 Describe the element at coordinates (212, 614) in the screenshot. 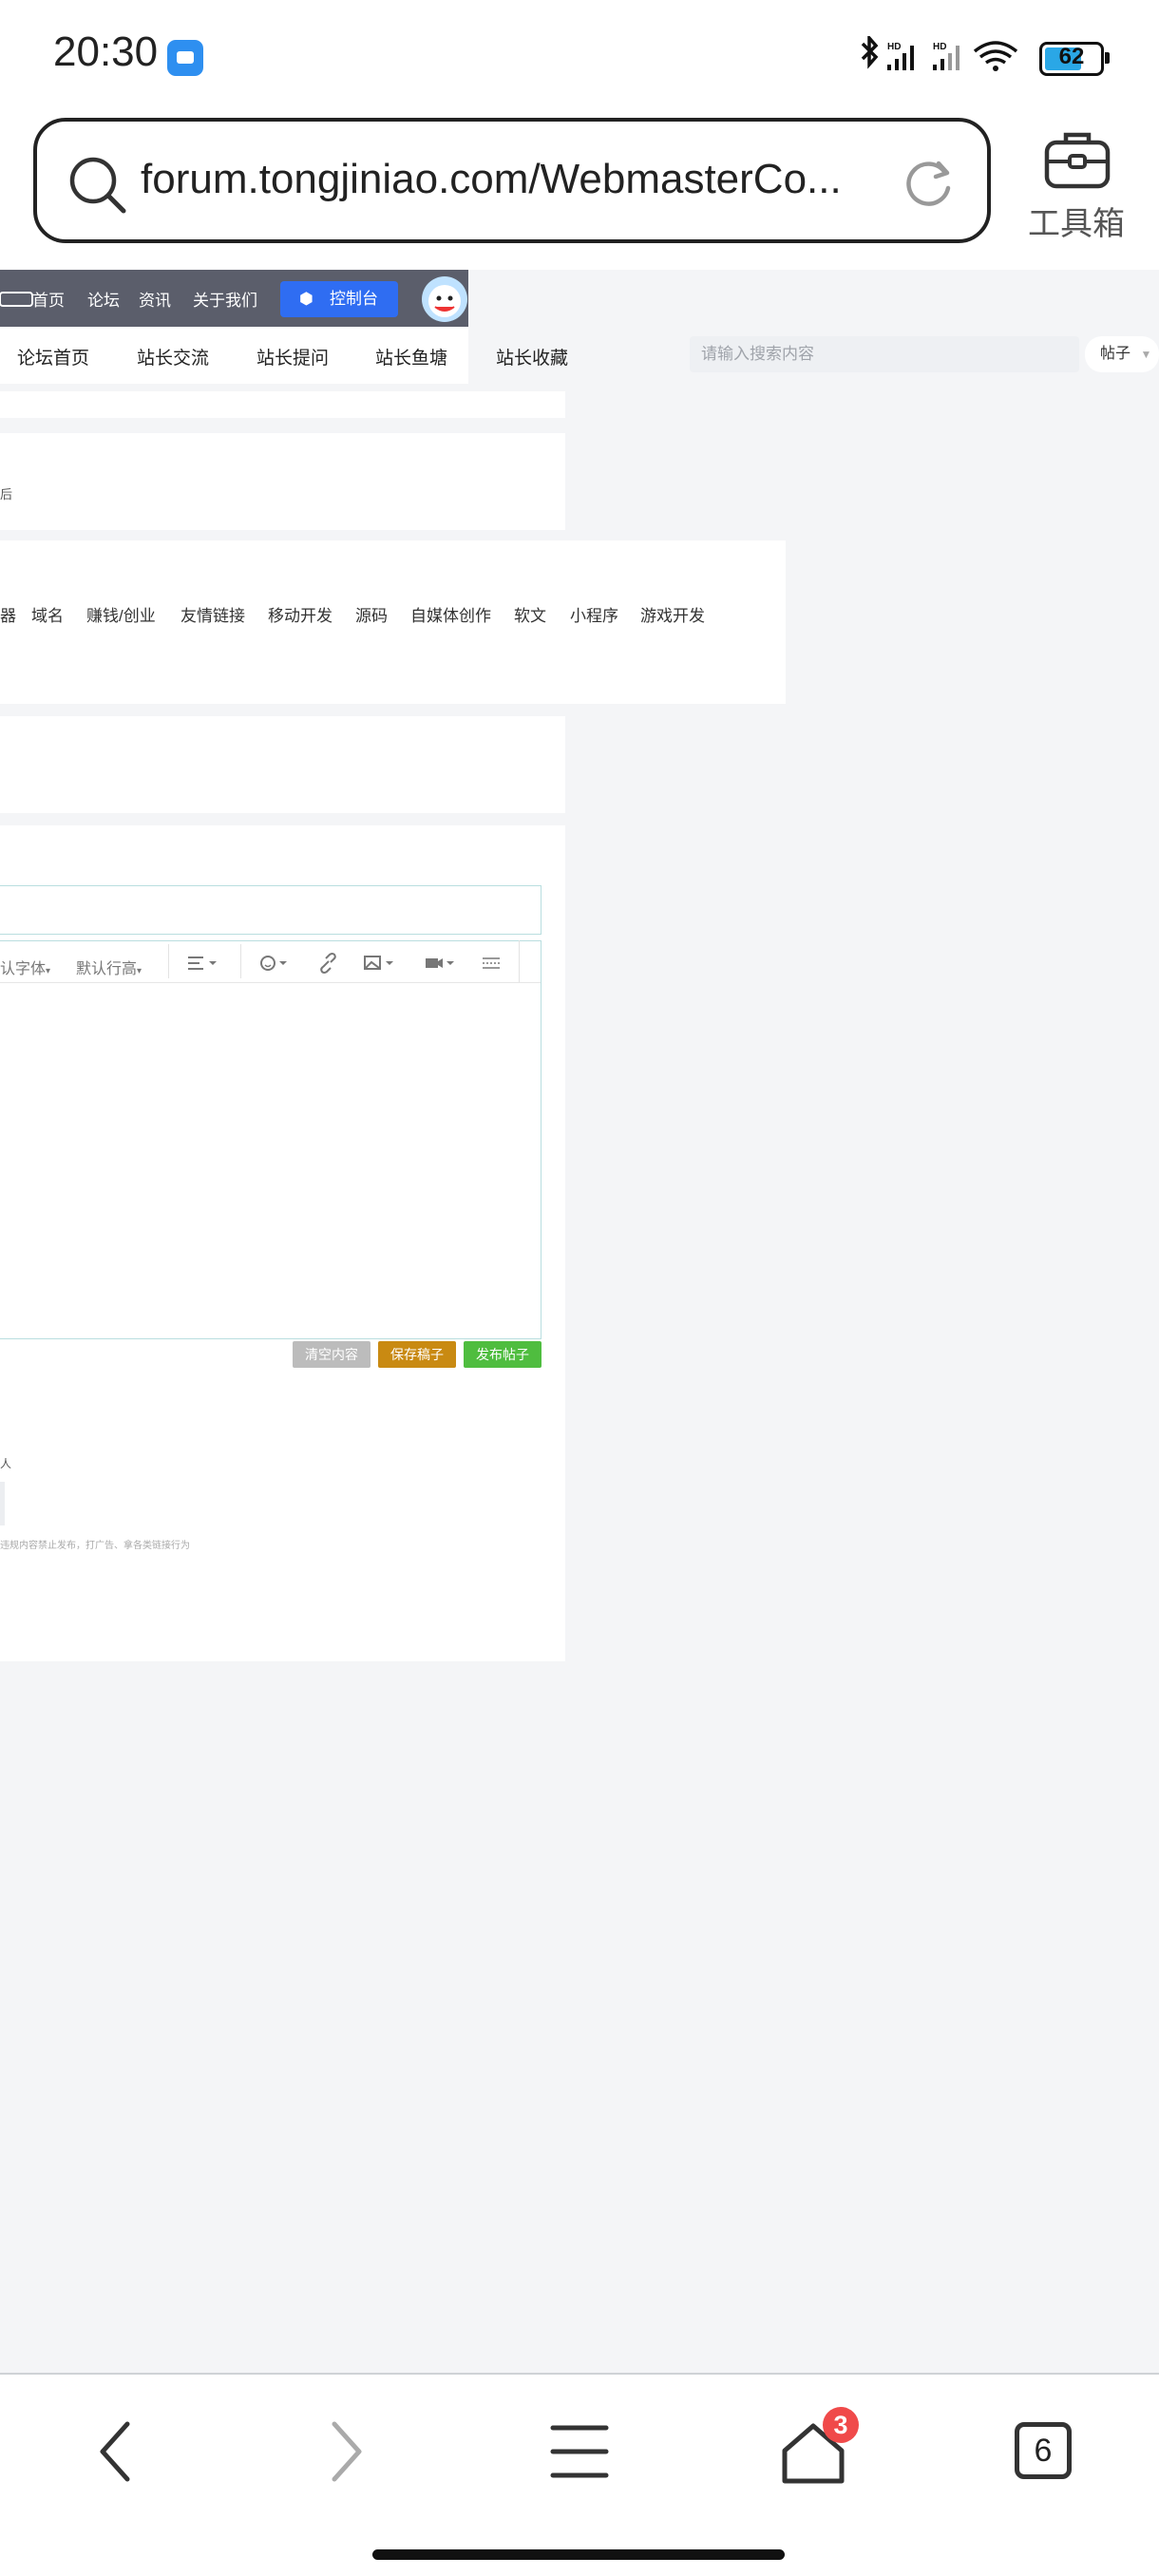

I see `category-item: 友情链接` at that location.